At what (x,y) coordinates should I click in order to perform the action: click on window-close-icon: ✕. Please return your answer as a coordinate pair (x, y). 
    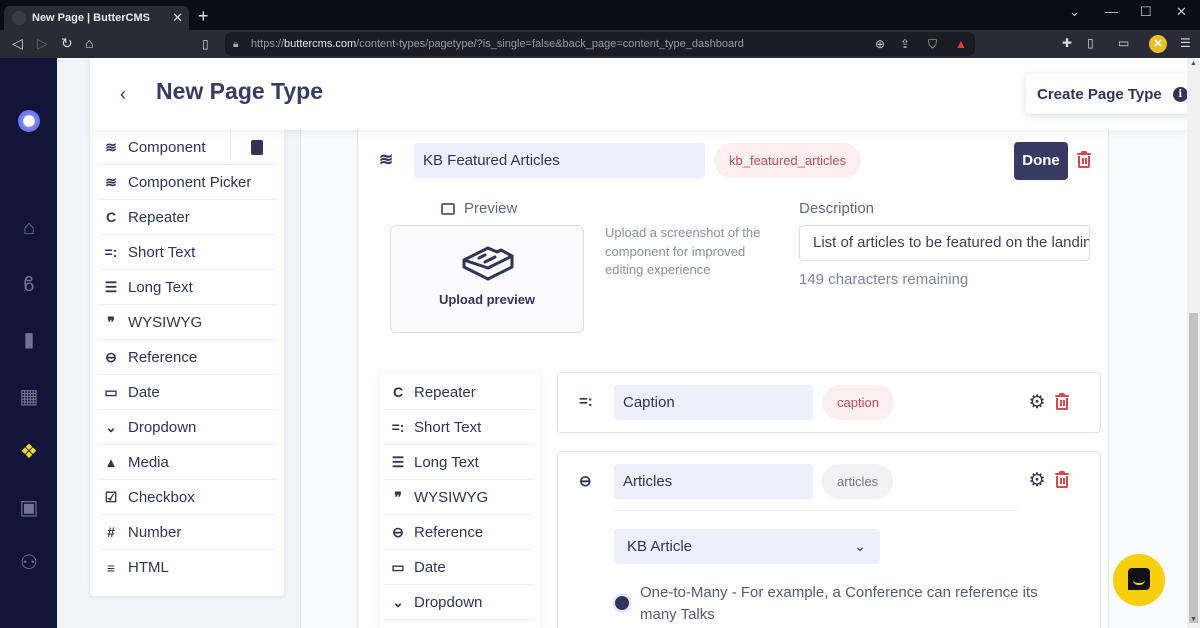
    Looking at the image, I should click on (1181, 12).